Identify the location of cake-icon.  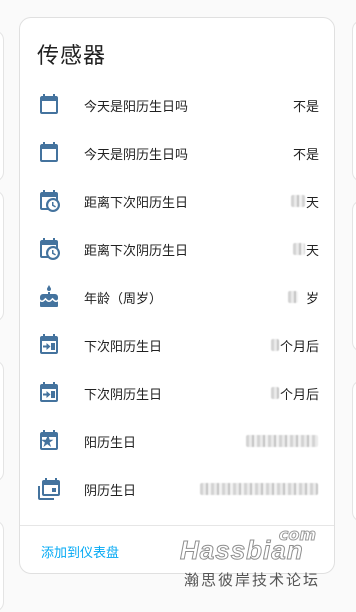
(49, 297).